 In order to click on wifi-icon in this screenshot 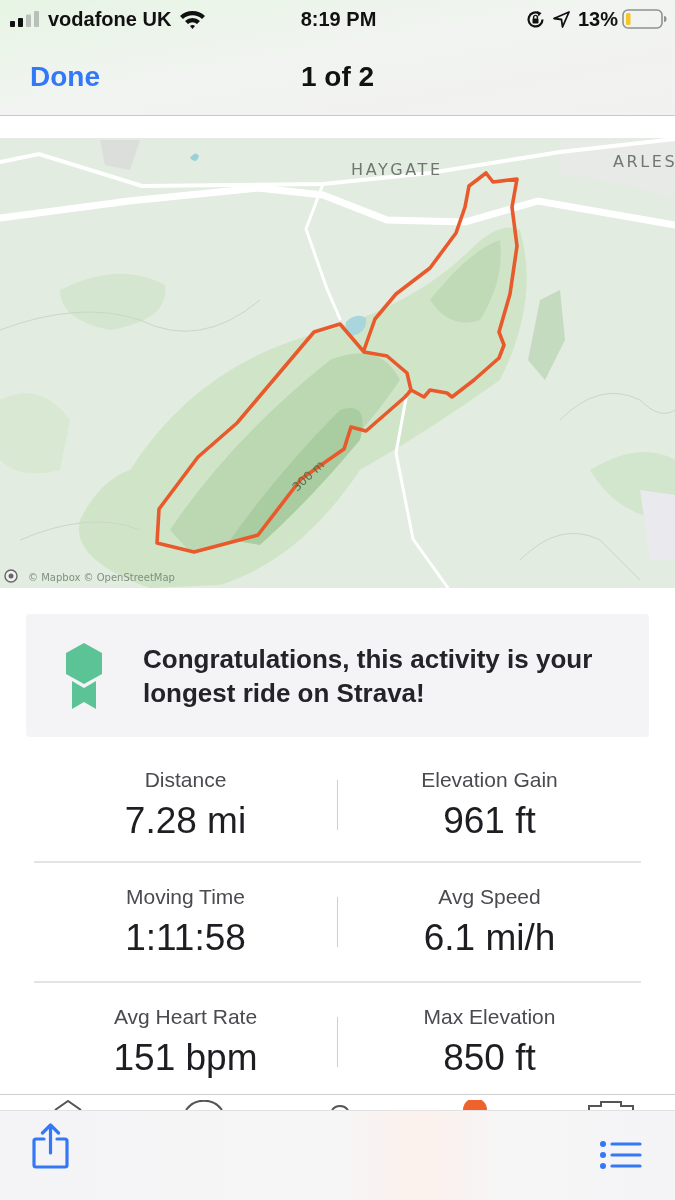, I will do `click(193, 19)`.